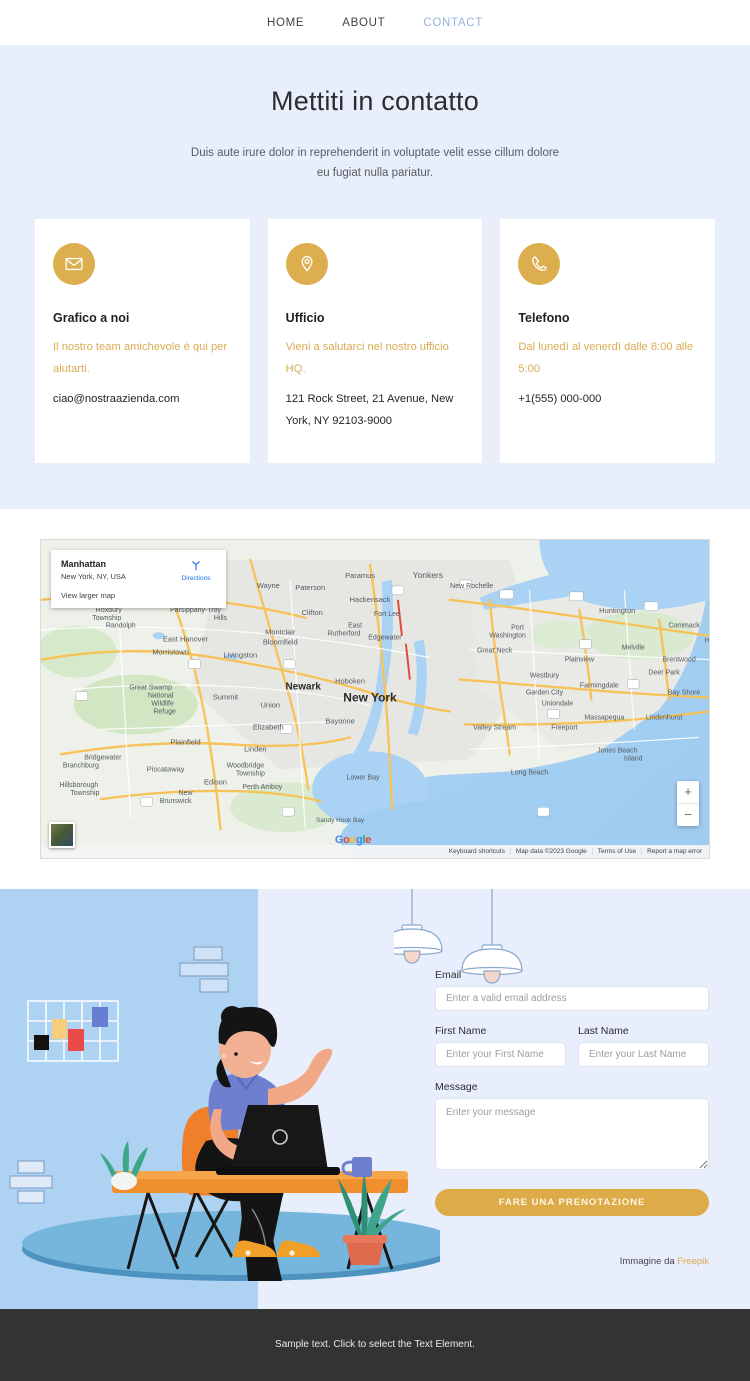 The height and width of the screenshot is (1381, 750). Describe the element at coordinates (539, 264) in the screenshot. I see `phone-icon` at that location.